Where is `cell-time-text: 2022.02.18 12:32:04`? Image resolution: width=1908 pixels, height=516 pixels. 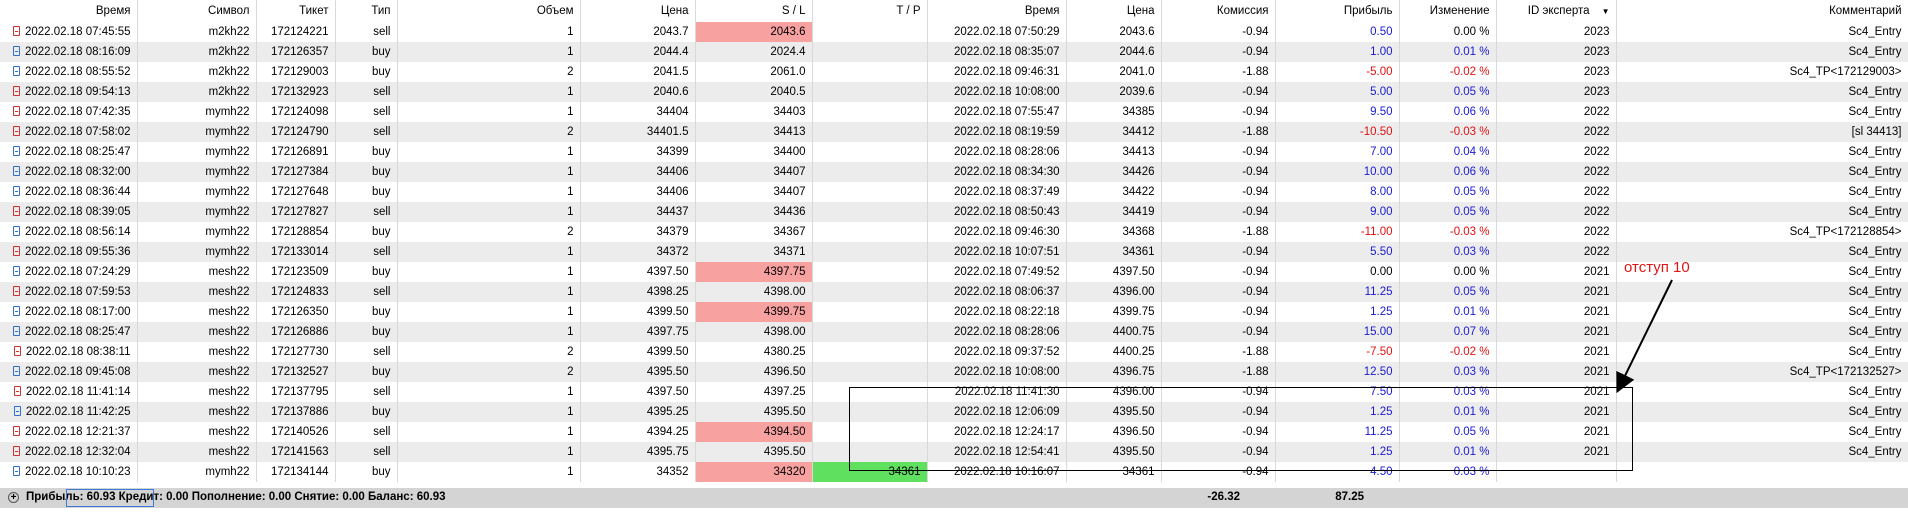 cell-time-text: 2022.02.18 12:32:04 is located at coordinates (77, 452).